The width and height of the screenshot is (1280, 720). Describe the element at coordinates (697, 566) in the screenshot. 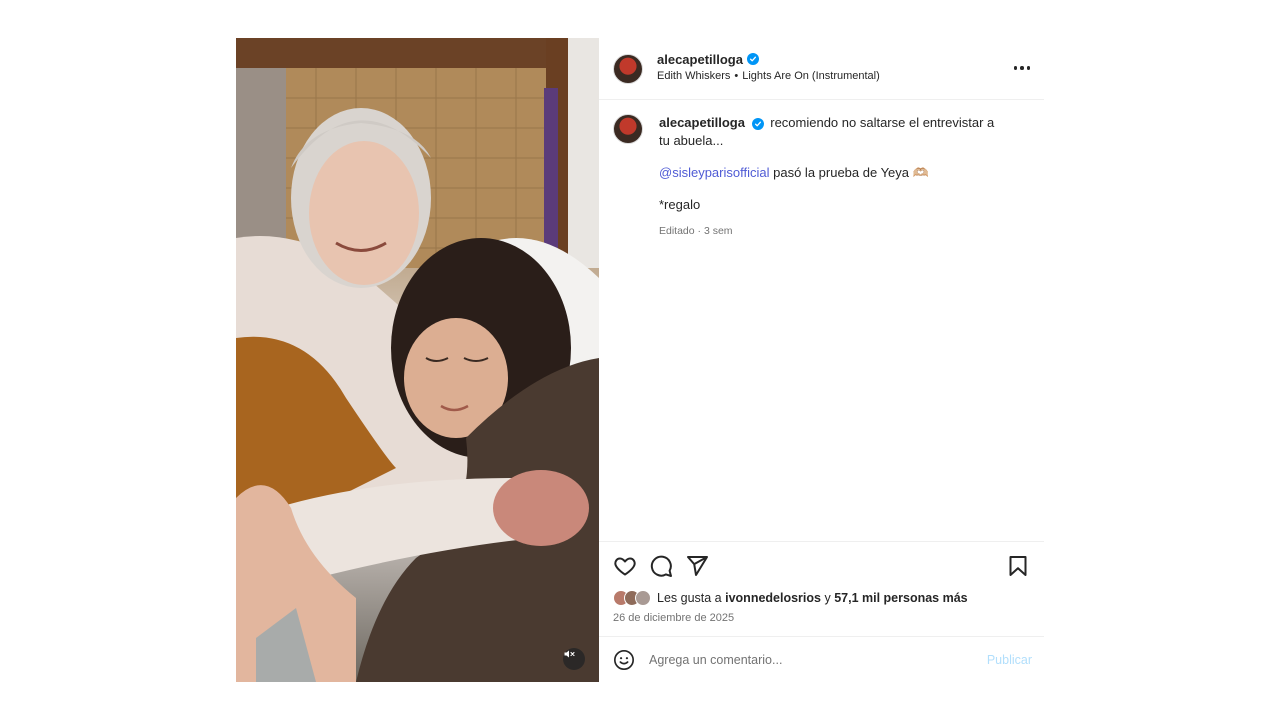

I see `share-icon` at that location.